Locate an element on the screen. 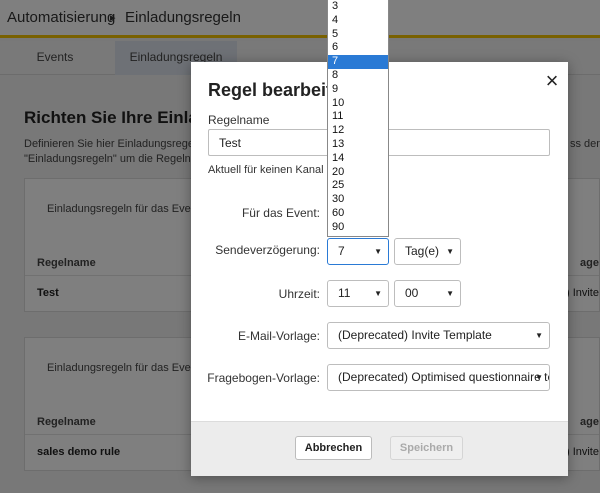  dropdown-option: 25 is located at coordinates (358, 186).